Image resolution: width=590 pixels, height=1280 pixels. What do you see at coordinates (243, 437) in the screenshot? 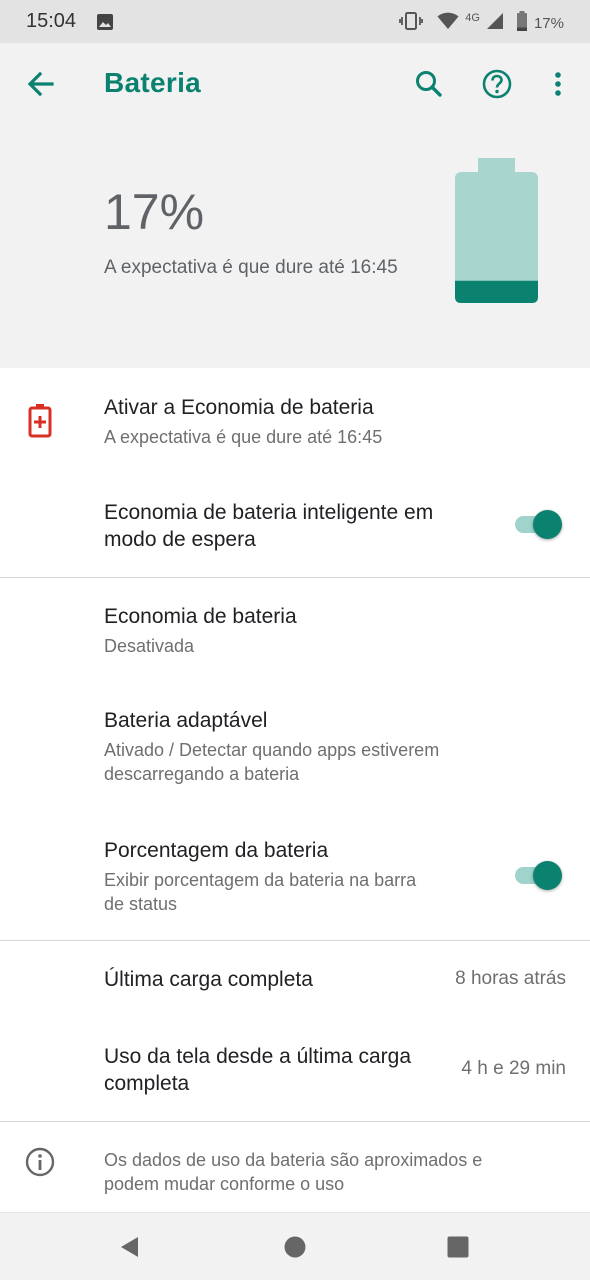
I see `activate-battery-saver-subtitle: A expectativa é que dure até 16:45` at bounding box center [243, 437].